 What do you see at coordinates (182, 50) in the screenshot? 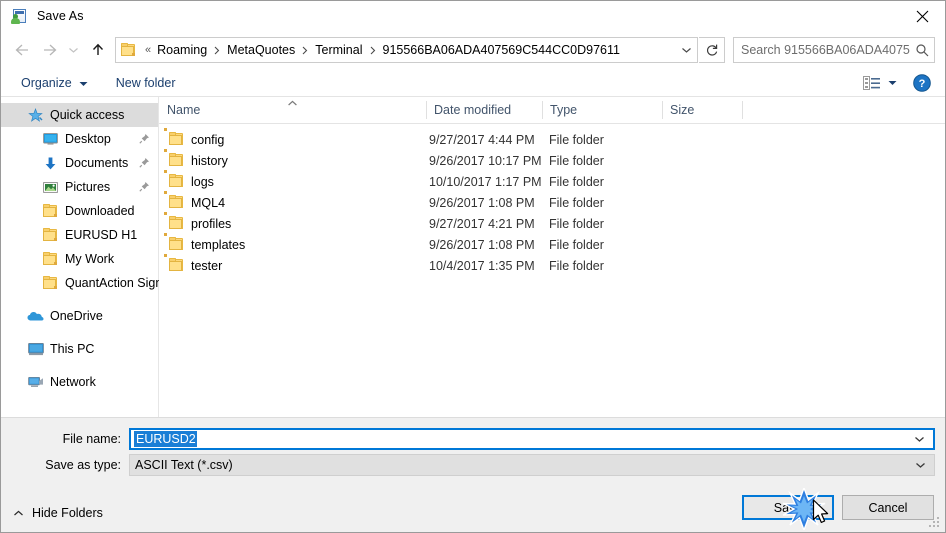
I see `breadcrumb-item-roaming: Roaming` at bounding box center [182, 50].